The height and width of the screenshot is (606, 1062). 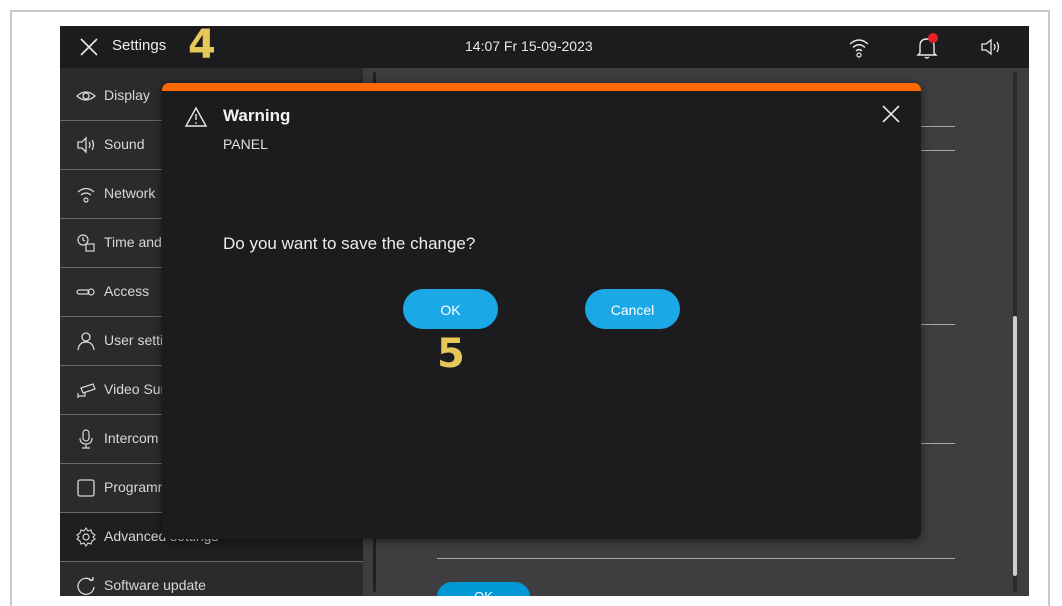 I want to click on page-title: Settings, so click(x=139, y=45).